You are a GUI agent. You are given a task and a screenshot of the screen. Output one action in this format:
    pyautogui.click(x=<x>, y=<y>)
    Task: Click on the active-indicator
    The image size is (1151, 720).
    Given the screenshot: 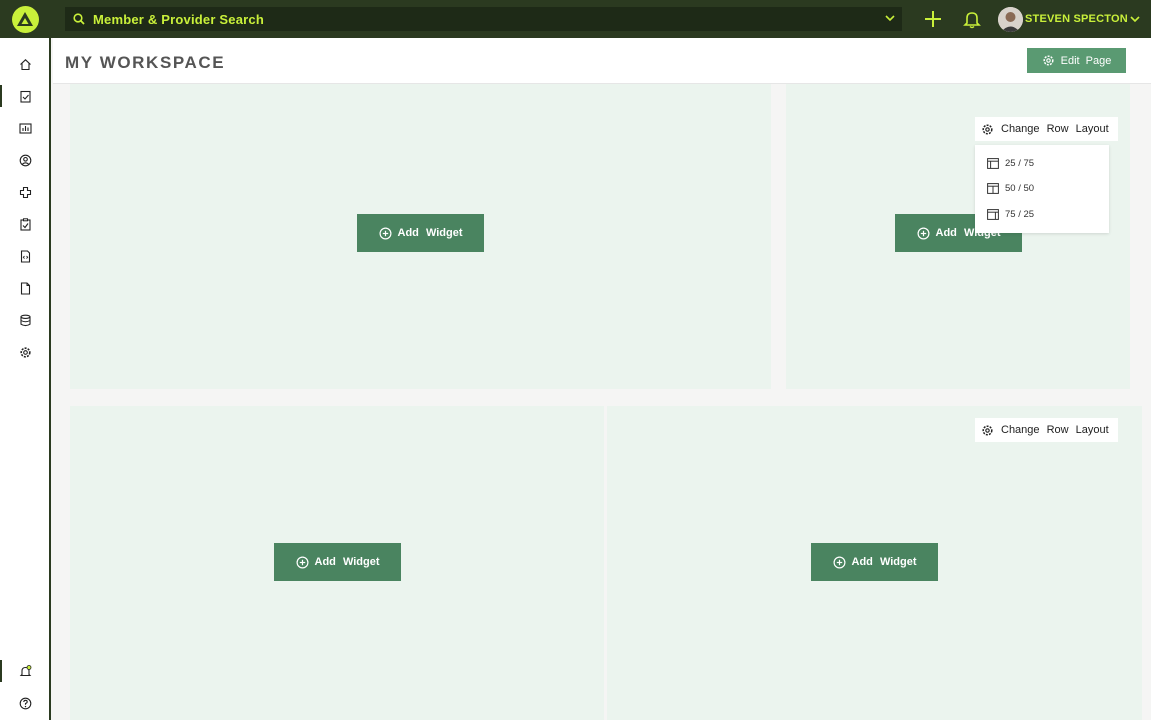 What is the action you would take?
    pyautogui.click(x=1, y=96)
    